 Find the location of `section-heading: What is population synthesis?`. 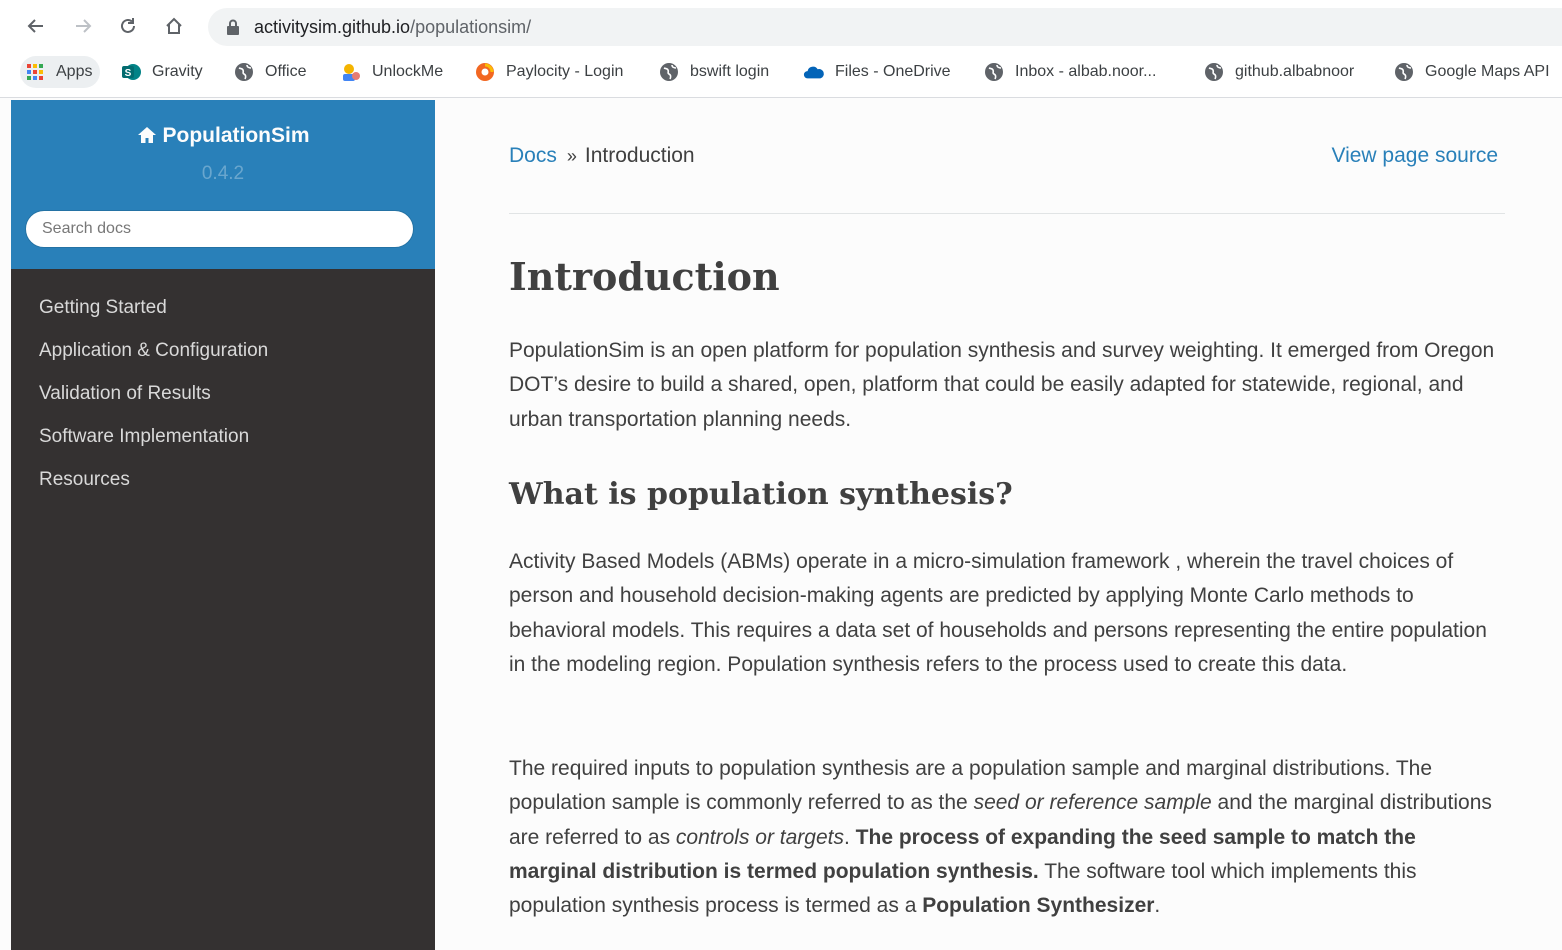

section-heading: What is population synthesis? is located at coordinates (761, 494).